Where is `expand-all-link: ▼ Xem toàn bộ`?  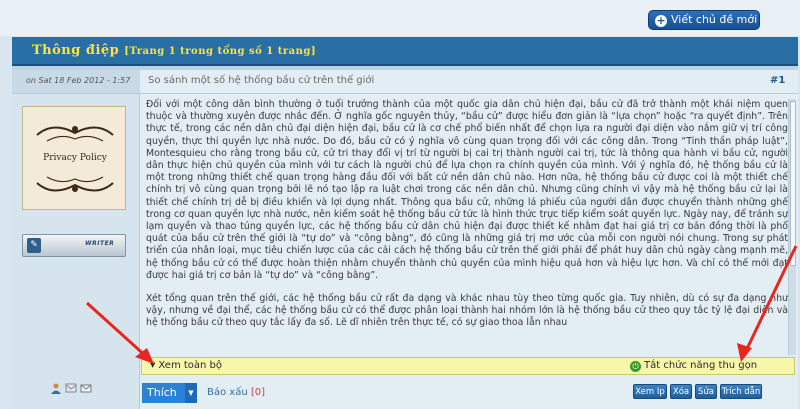 expand-all-link: ▼ Xem toàn bộ is located at coordinates (186, 365).